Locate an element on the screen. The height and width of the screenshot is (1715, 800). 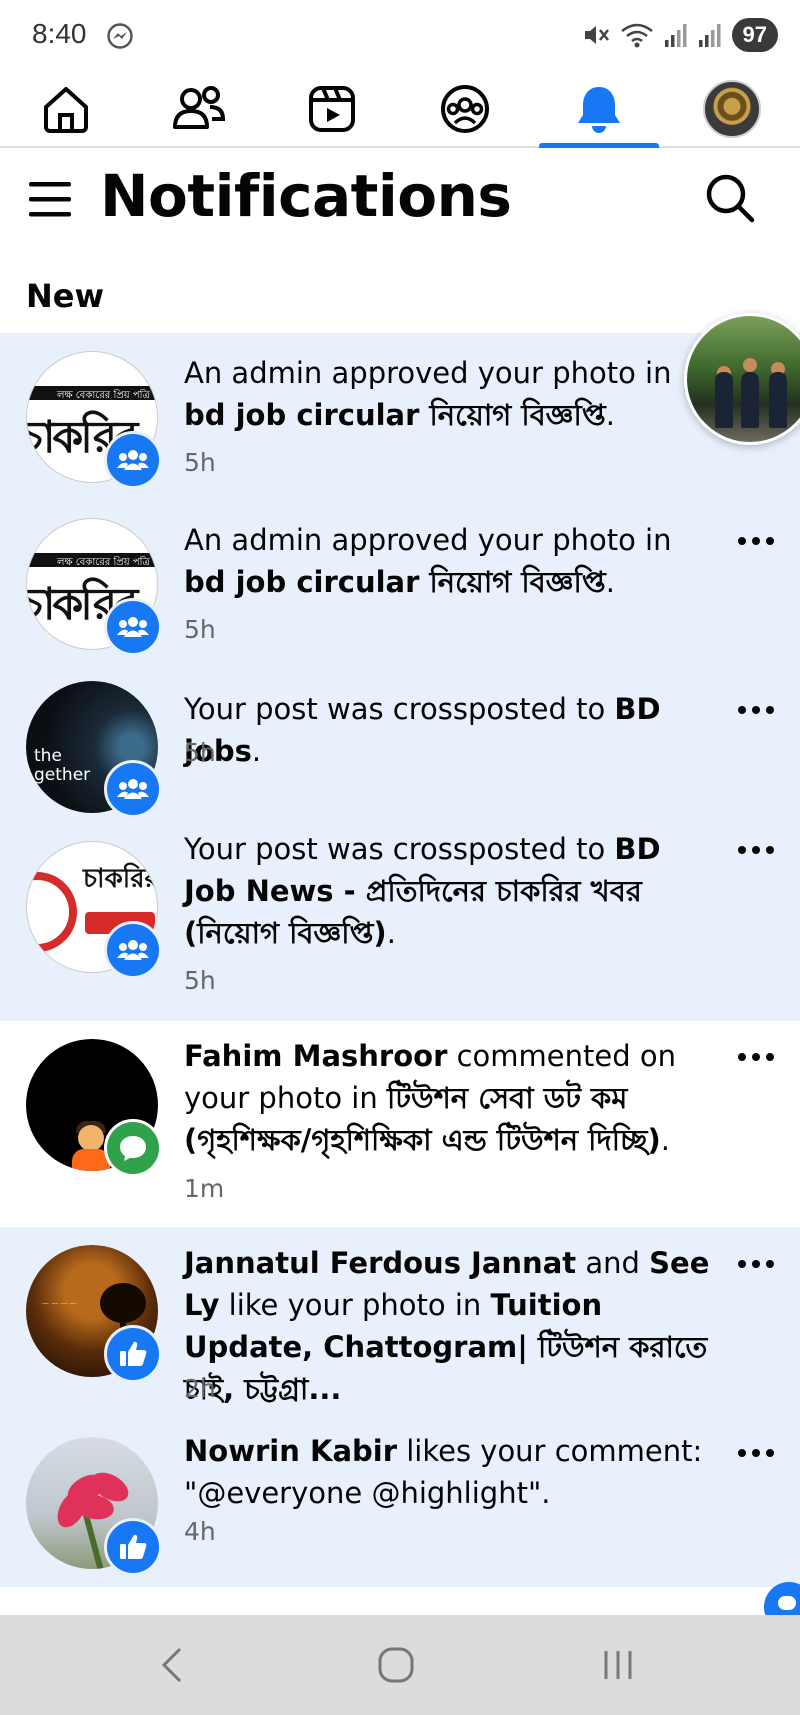
system-nav-bar is located at coordinates (400, 1665).